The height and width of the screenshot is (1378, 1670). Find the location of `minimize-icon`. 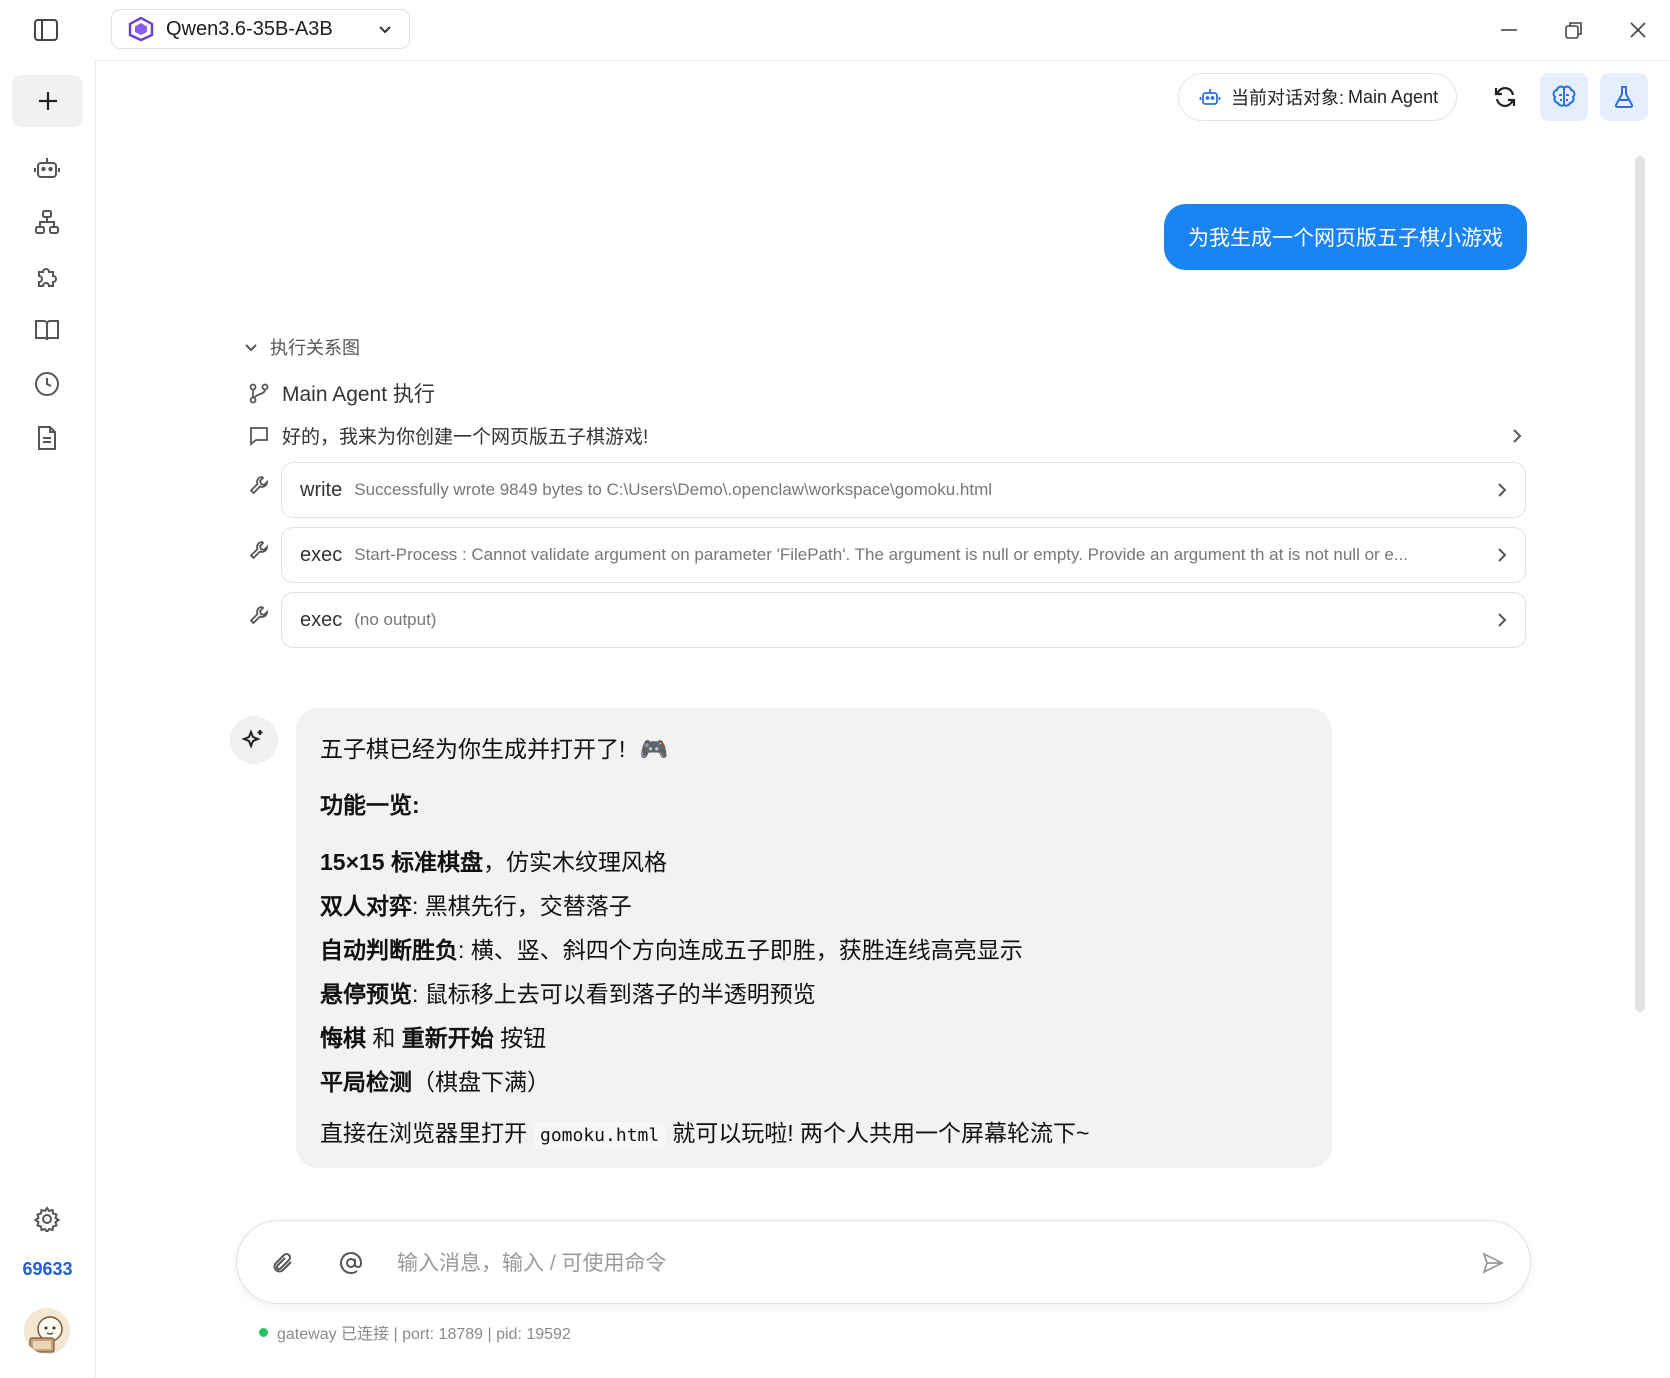

minimize-icon is located at coordinates (1509, 30).